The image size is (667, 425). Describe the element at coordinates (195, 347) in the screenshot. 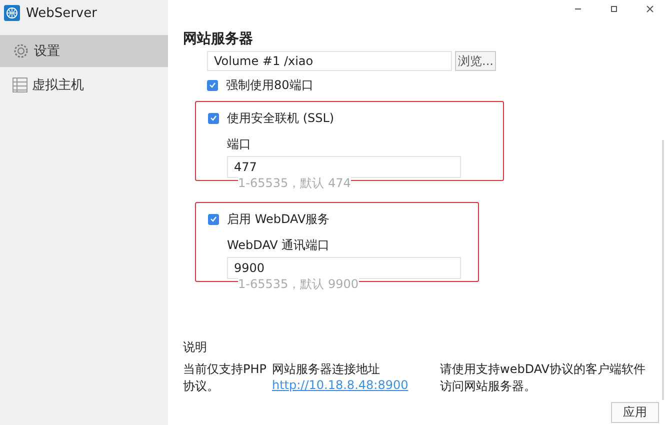

I see `notes-title: 说明` at that location.